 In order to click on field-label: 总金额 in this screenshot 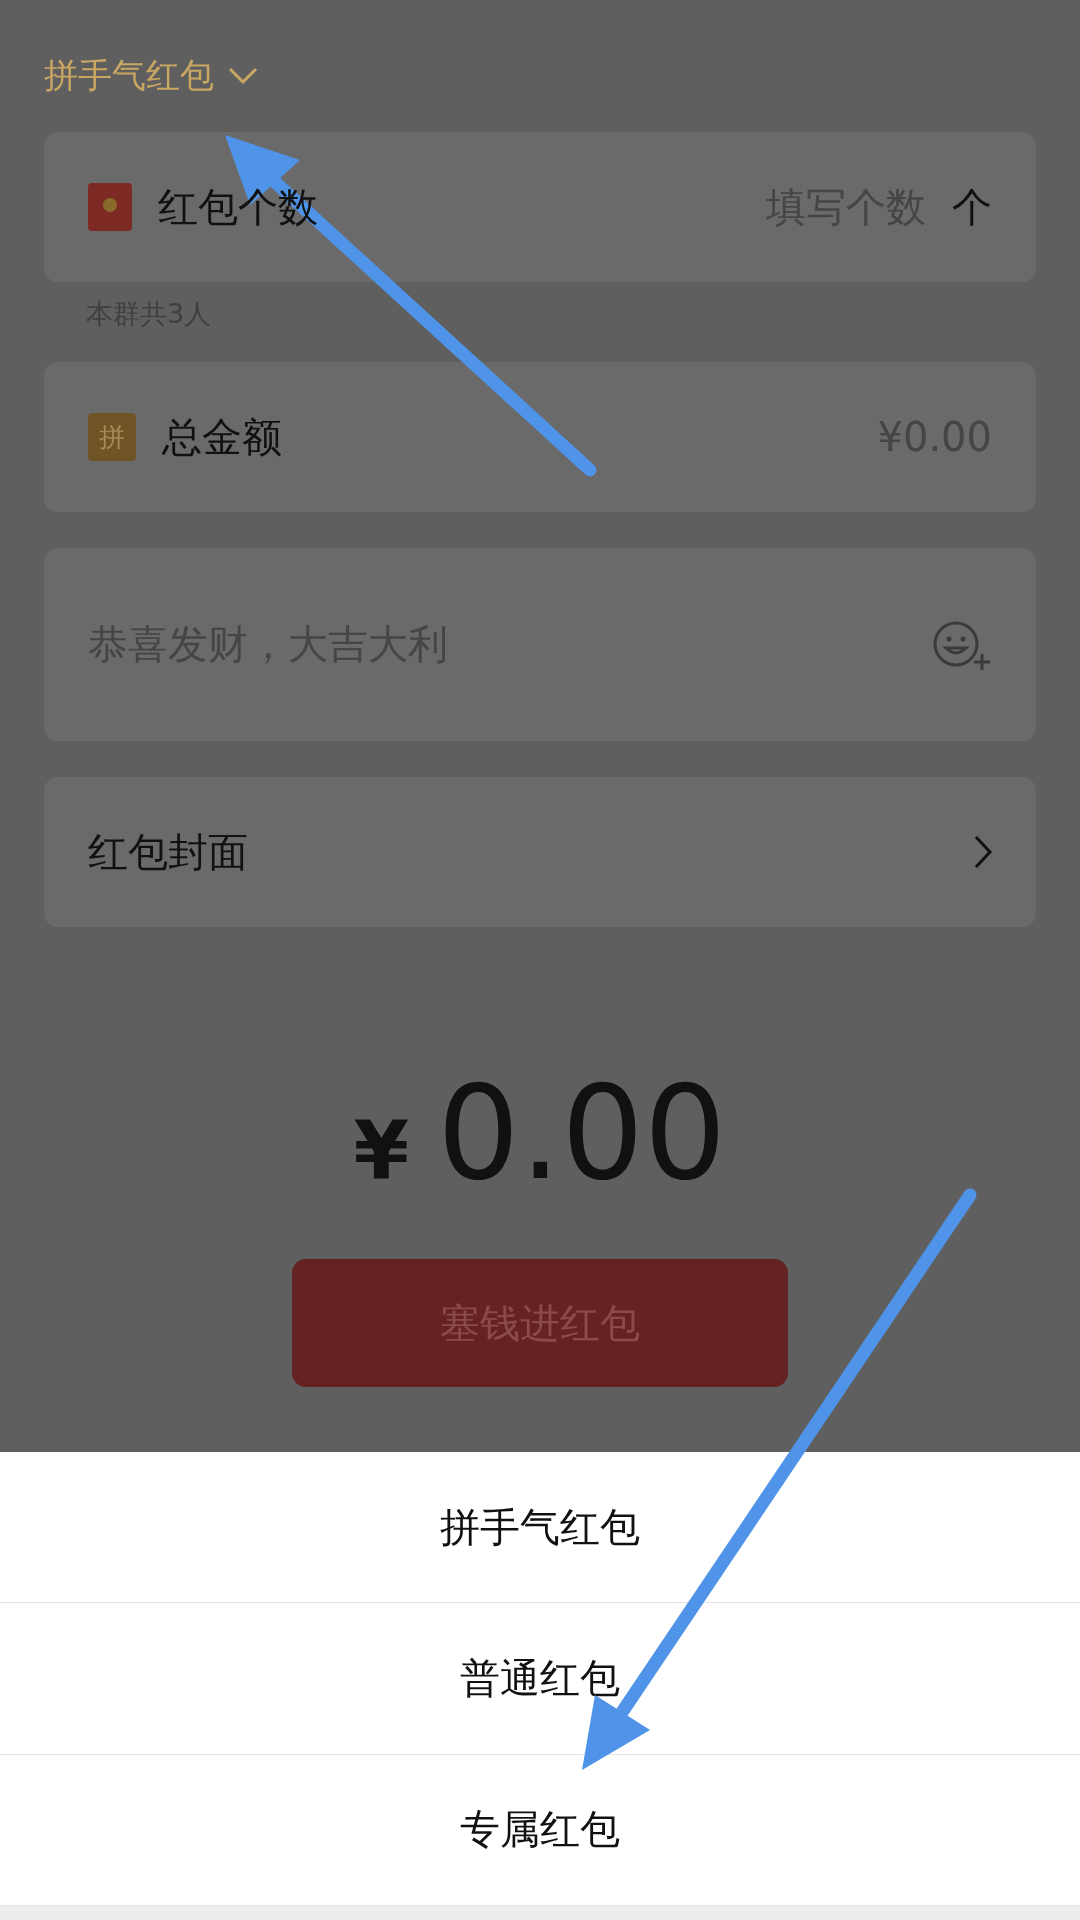, I will do `click(222, 437)`.